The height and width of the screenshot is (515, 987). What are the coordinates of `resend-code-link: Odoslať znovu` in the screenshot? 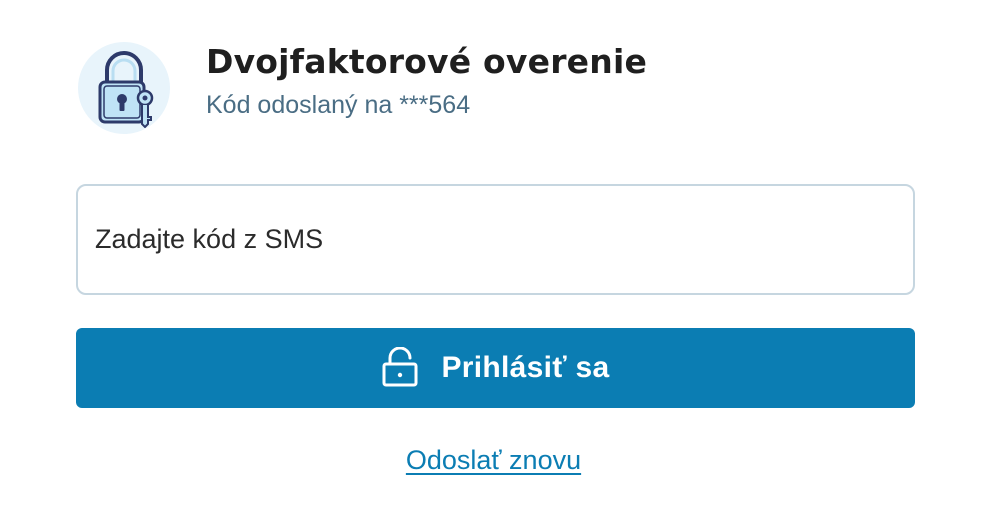 It's located at (493, 460).